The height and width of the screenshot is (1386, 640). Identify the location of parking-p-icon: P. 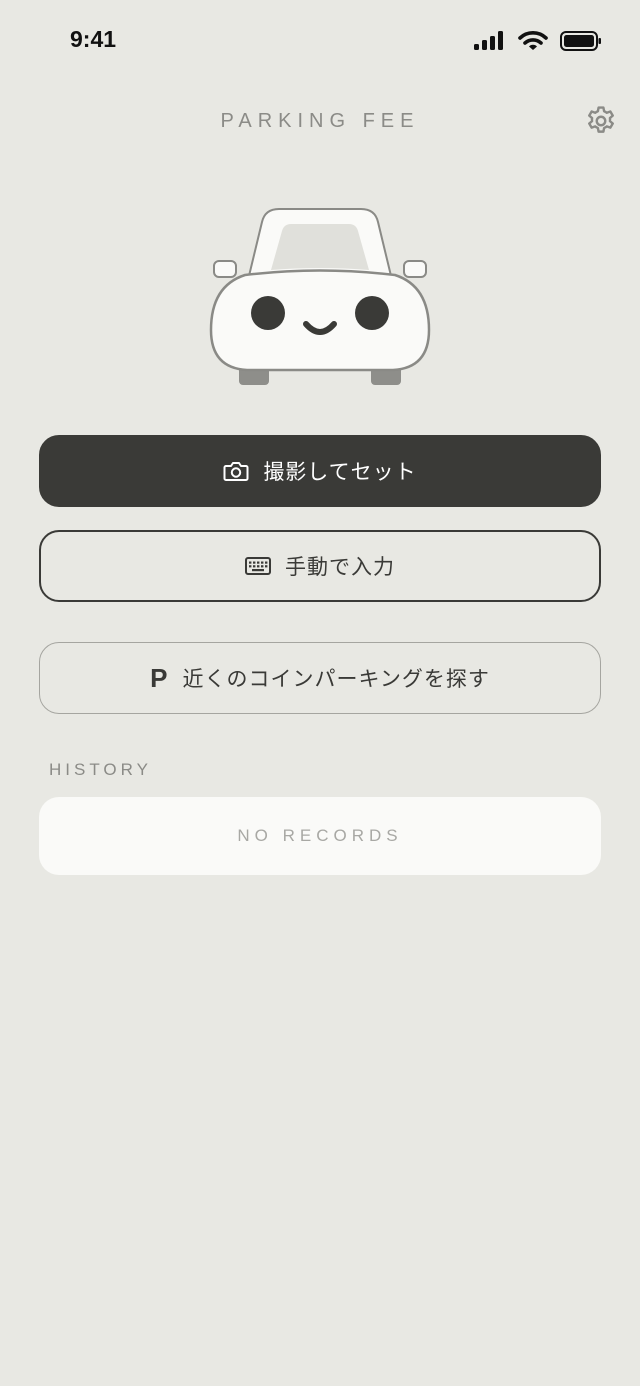
(159, 678).